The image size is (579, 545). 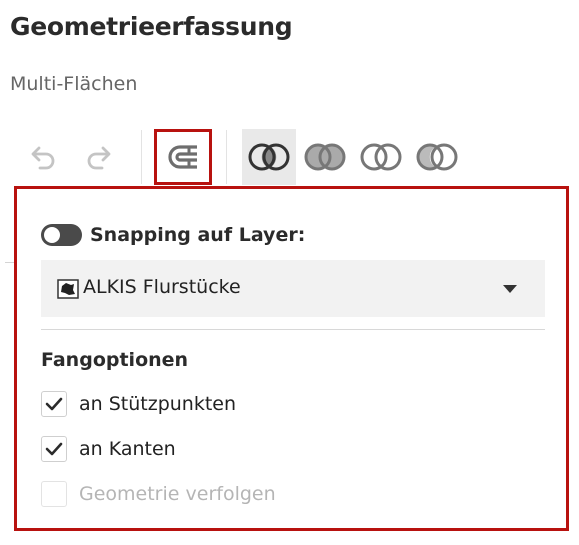 I want to click on option-edges: an Kanten, so click(x=108, y=449).